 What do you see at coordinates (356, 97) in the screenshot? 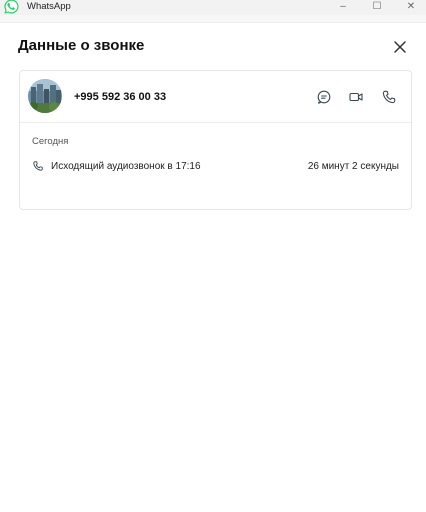
I see `video-call-icon` at bounding box center [356, 97].